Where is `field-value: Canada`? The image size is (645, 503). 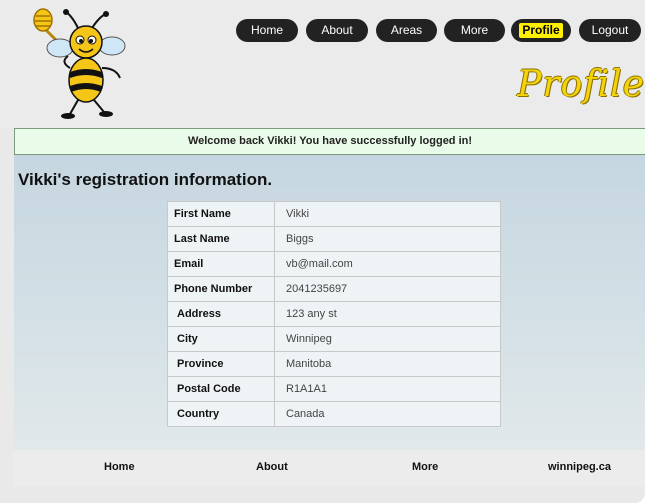
field-value: Canada is located at coordinates (387, 414).